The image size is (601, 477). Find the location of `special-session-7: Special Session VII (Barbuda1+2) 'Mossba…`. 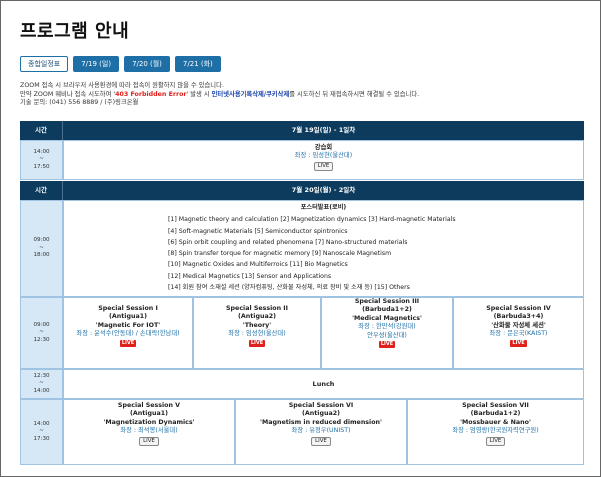

special-session-7: Special Session VII (Barbuda1+2) 'Mossba… is located at coordinates (495, 432).